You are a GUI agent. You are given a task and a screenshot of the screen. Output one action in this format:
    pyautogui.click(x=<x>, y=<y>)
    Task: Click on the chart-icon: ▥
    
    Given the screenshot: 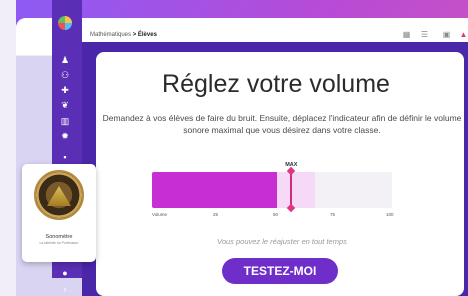 What is the action you would take?
    pyautogui.click(x=65, y=121)
    